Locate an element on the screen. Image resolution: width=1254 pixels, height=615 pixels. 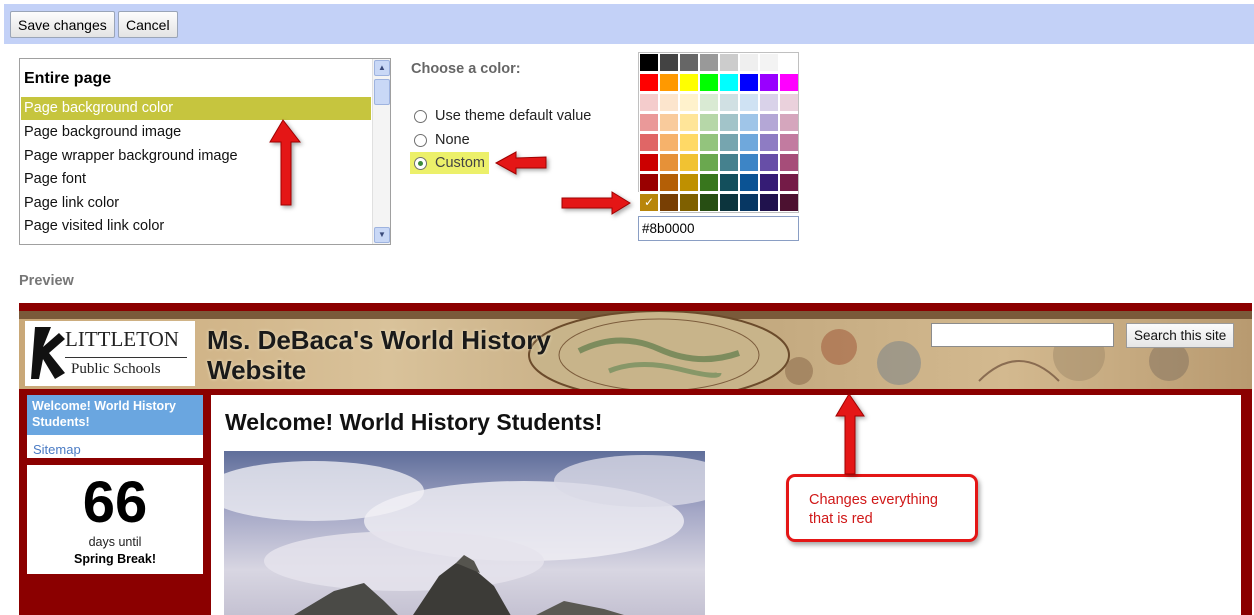
arrow-left-to-custom-icon is located at coordinates (520, 163).